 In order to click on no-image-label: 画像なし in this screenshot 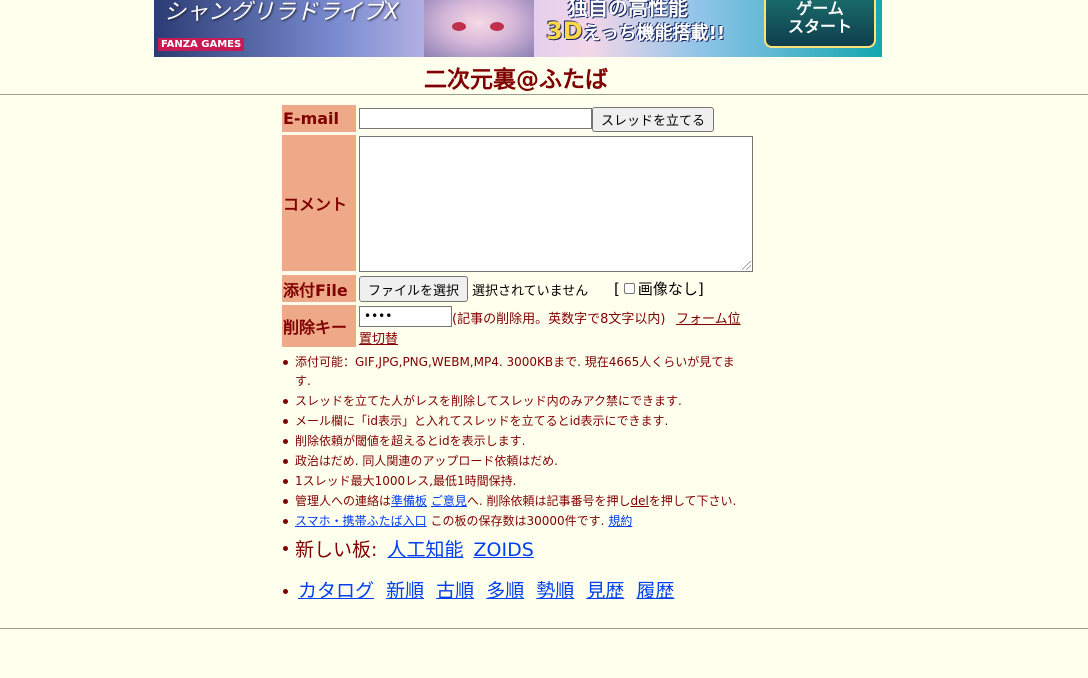, I will do `click(667, 289)`.